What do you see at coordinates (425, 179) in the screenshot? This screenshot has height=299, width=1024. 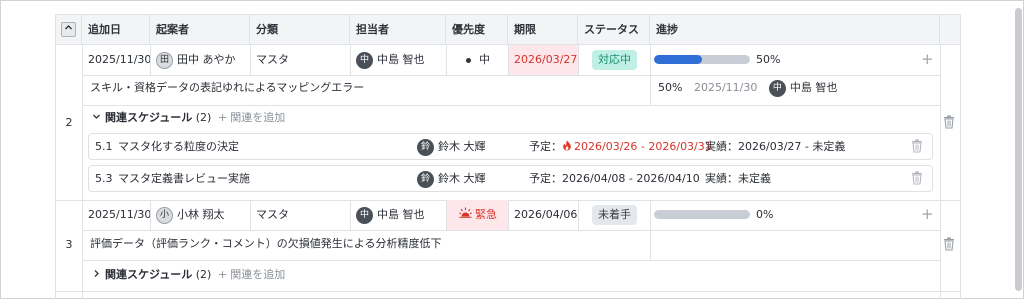 I see `avatar: 鈴` at bounding box center [425, 179].